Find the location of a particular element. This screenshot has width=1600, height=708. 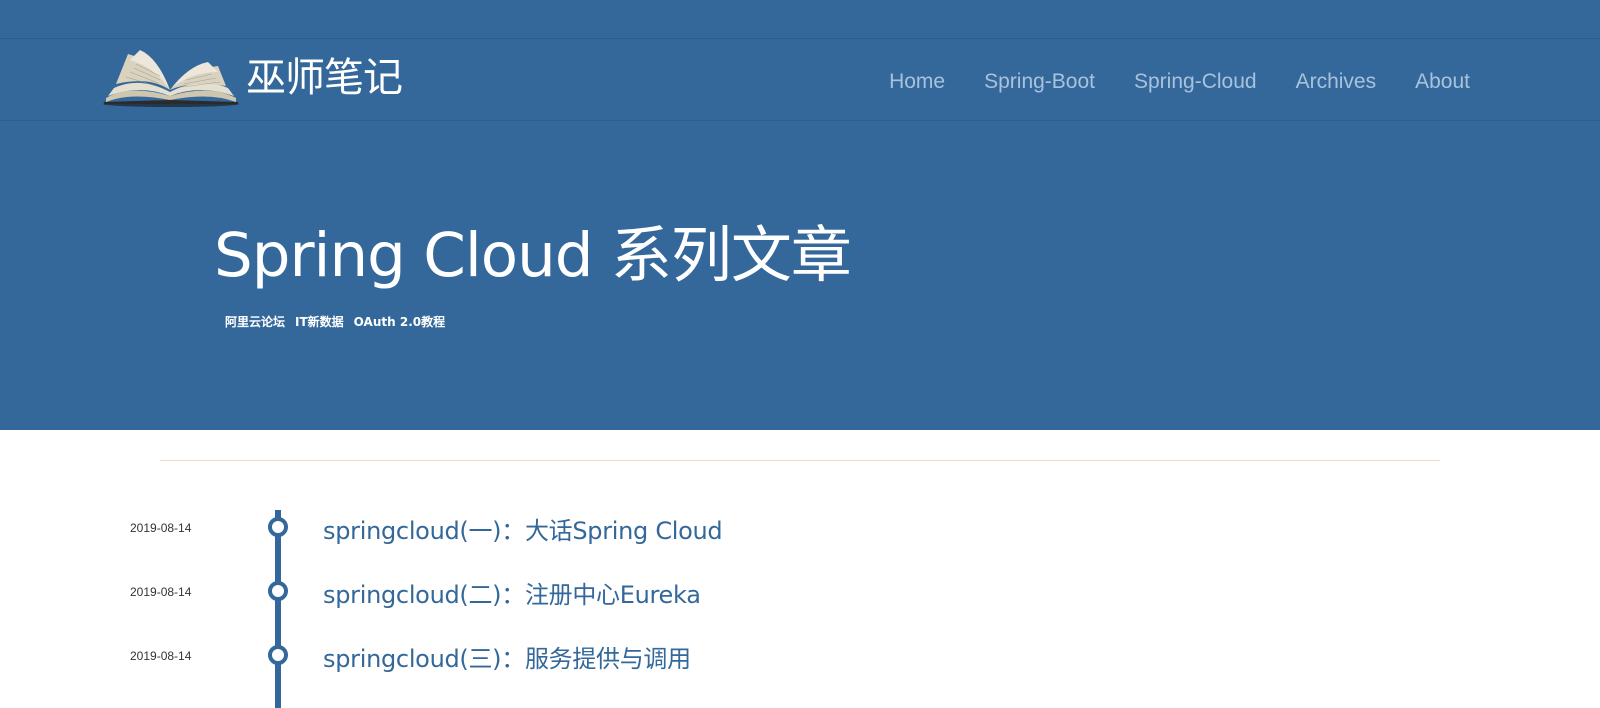

nav-divider is located at coordinates (800, 120).